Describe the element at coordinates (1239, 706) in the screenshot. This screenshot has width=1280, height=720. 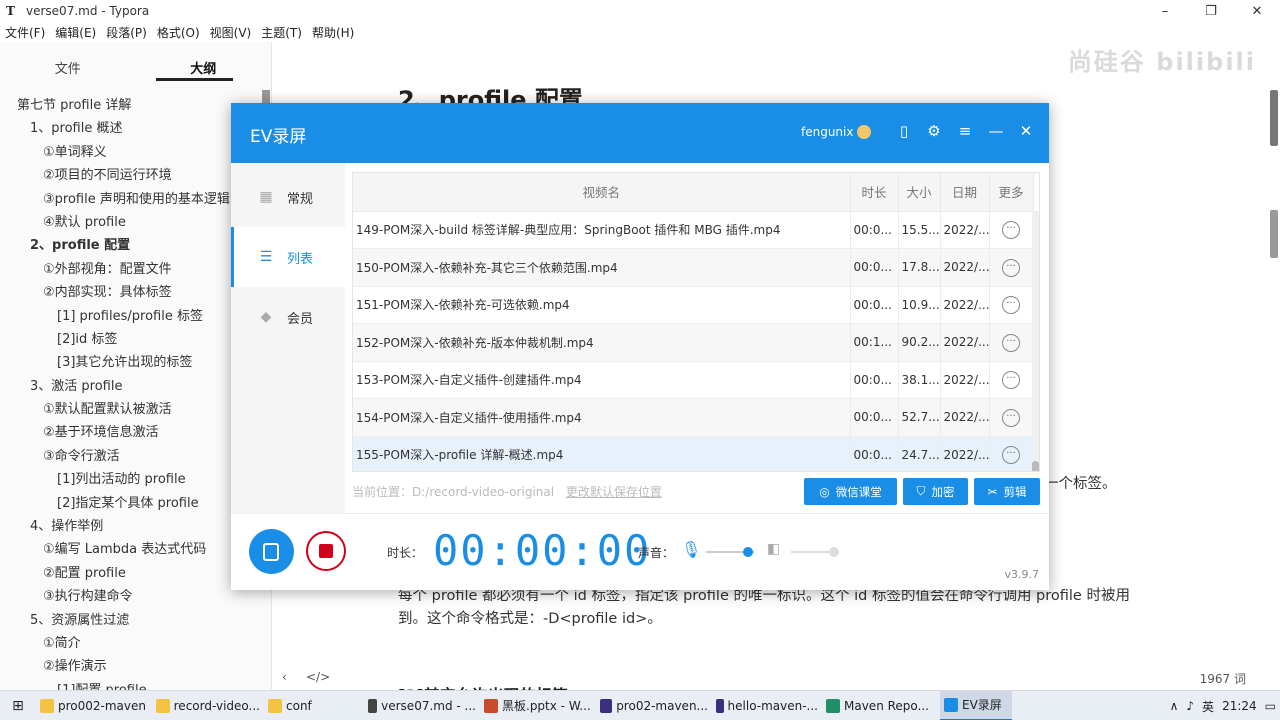
I see `clock: 21:24` at that location.